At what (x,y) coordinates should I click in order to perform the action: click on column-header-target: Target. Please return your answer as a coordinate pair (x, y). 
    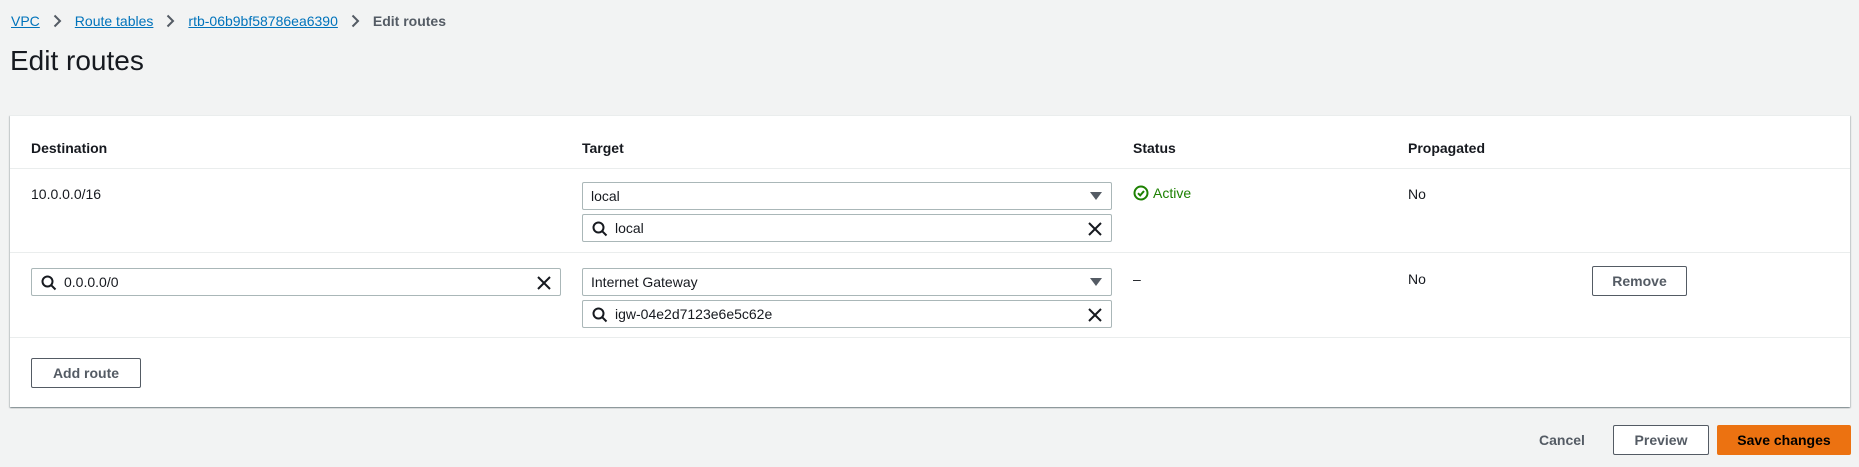
    Looking at the image, I should click on (603, 148).